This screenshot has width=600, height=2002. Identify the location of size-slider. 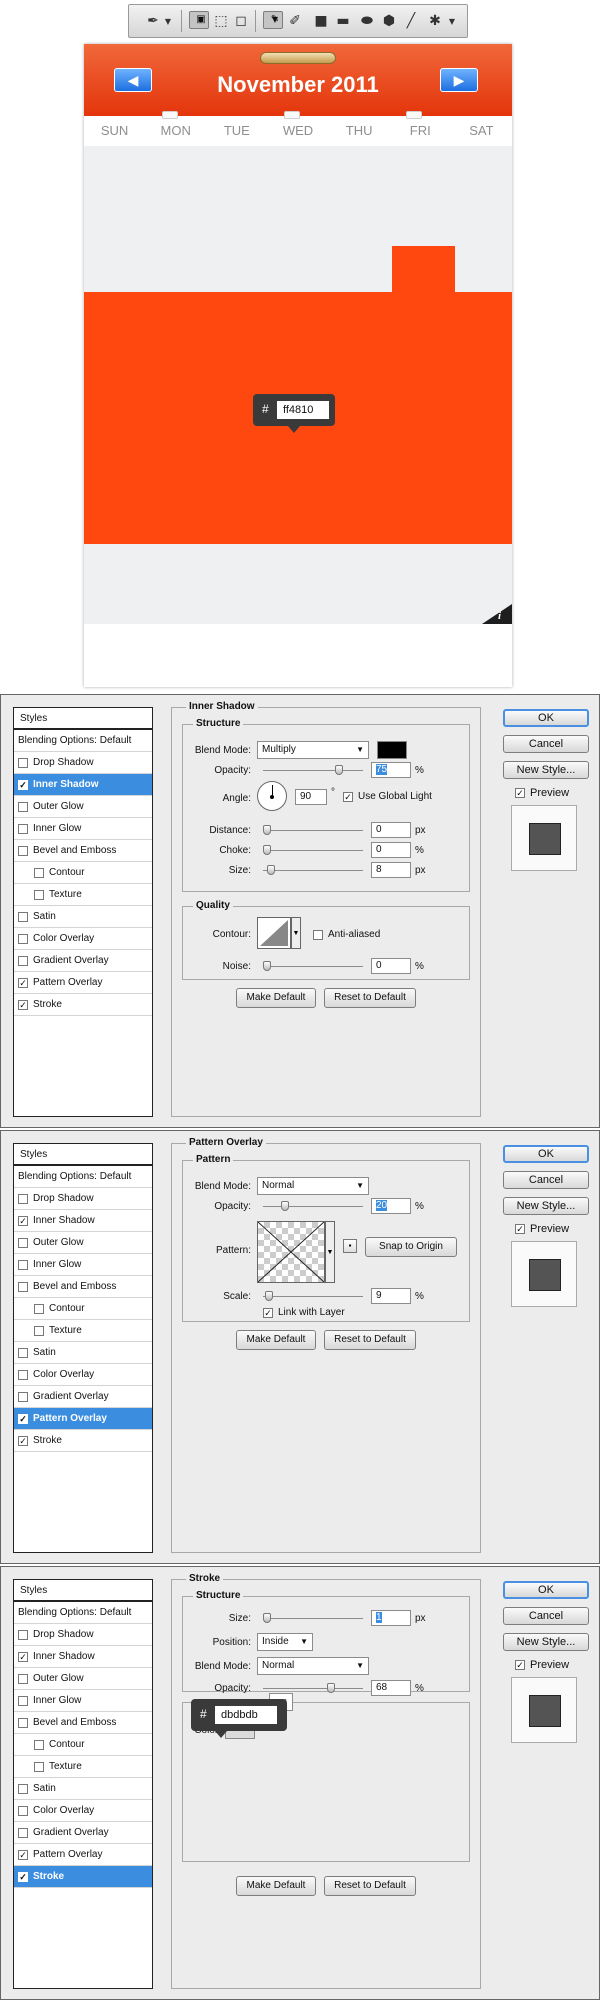
(313, 1618).